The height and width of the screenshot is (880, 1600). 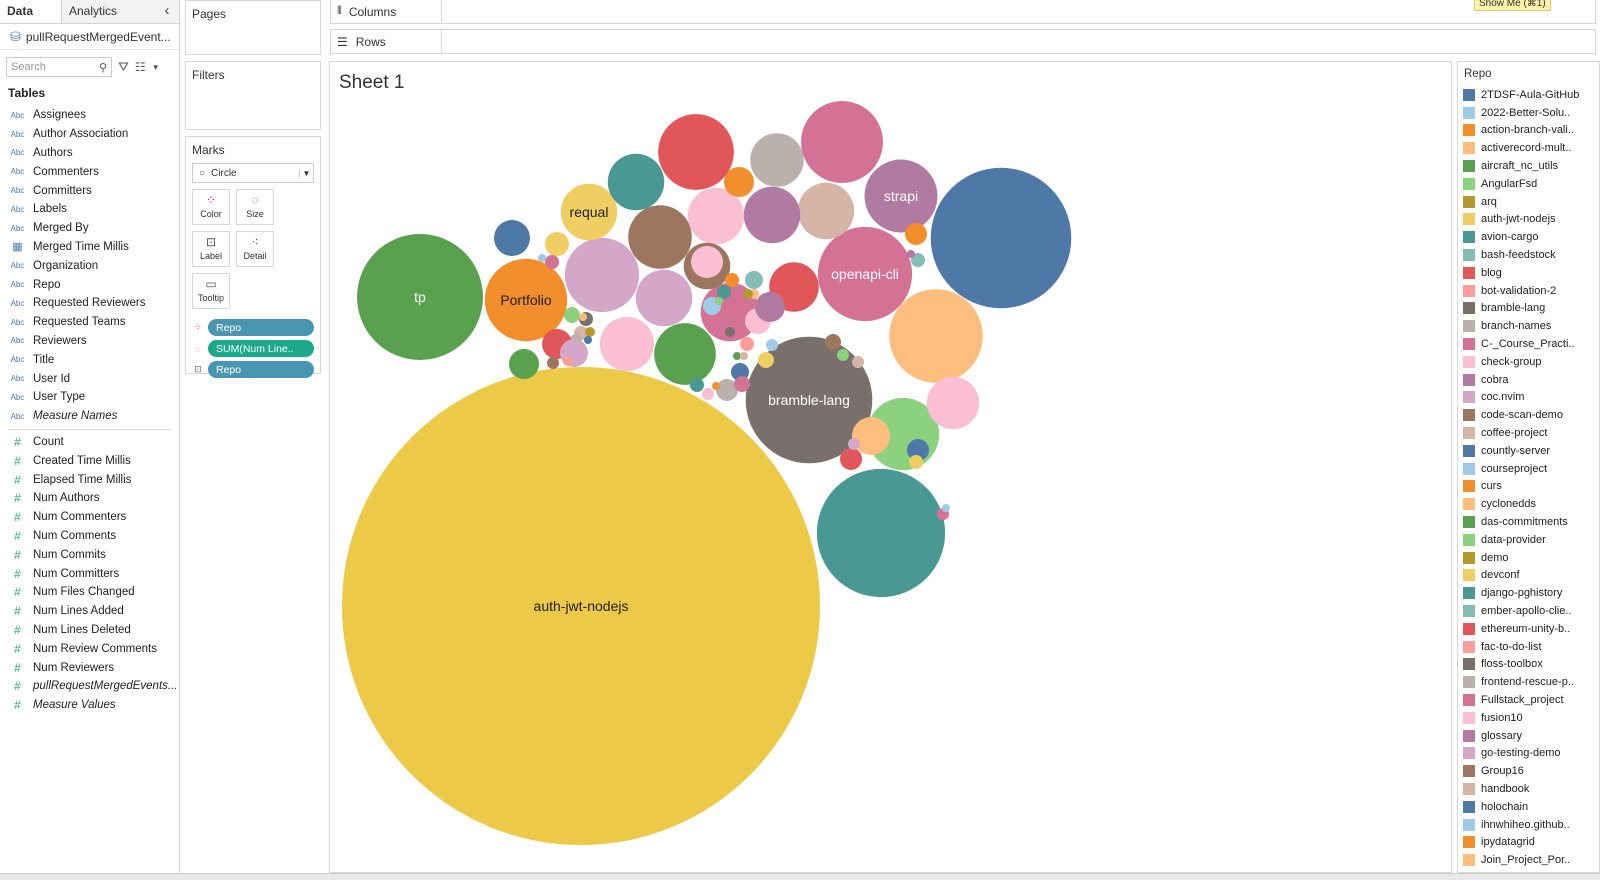 I want to click on legend-item: avion-cargo, so click(x=1528, y=237).